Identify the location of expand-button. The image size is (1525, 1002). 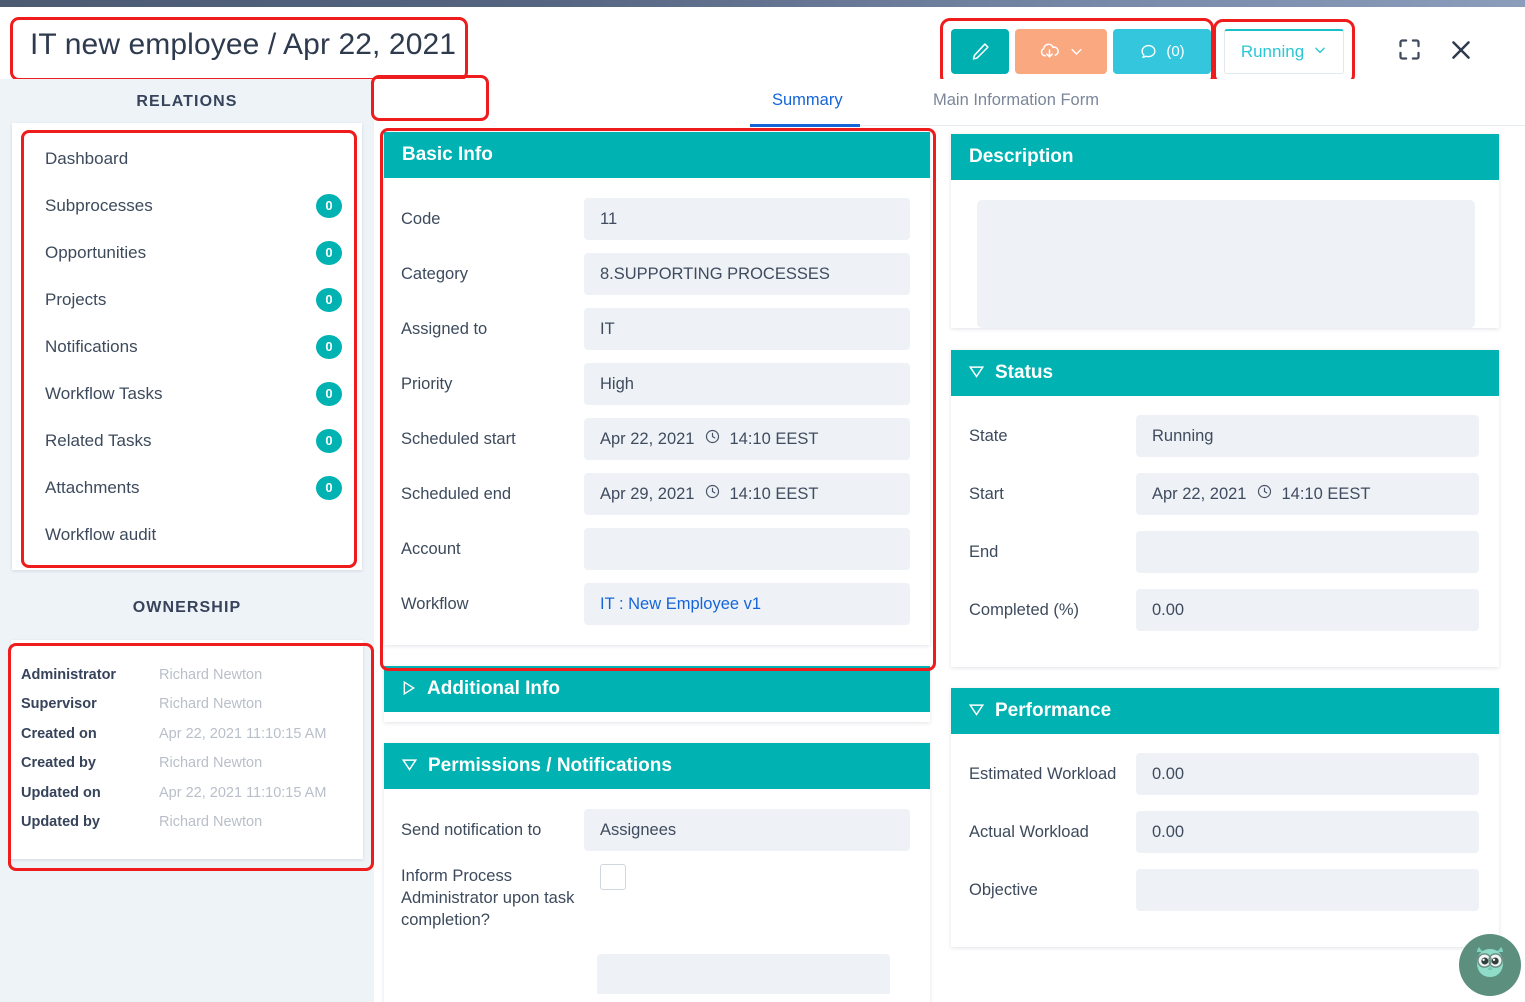
(1409, 52).